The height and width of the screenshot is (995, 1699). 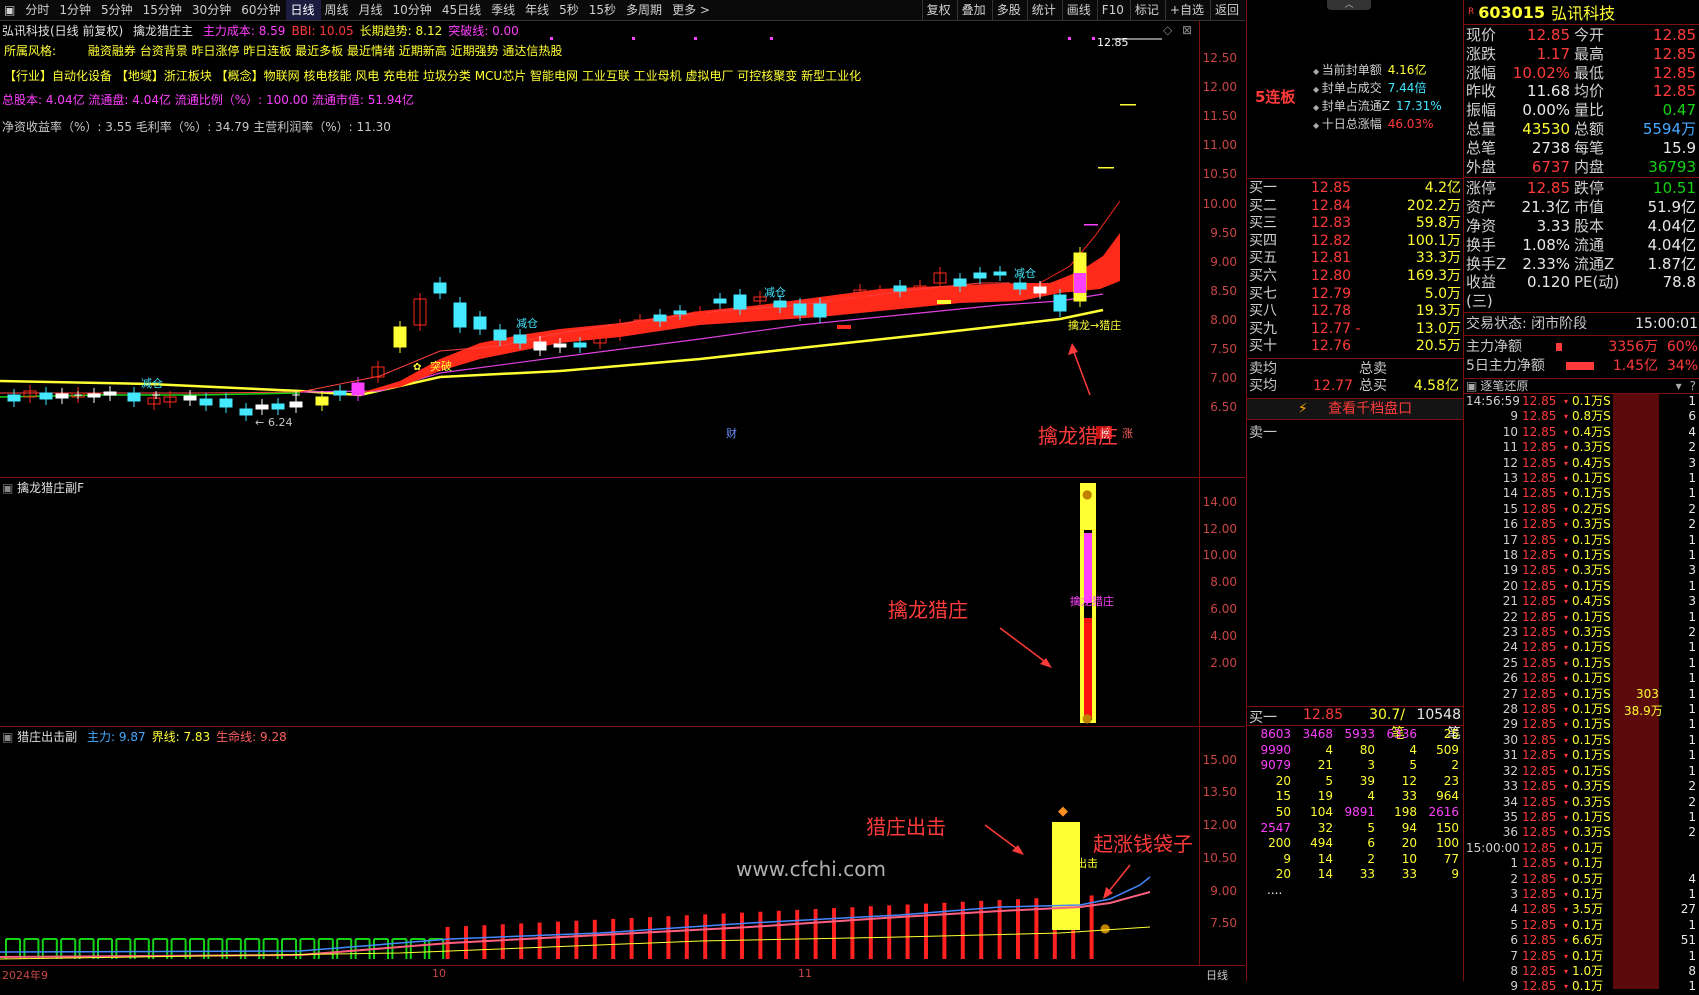 What do you see at coordinates (1581, 909) in the screenshot?
I see `tick-row: 4 12.85 ▾ 3.5万 27` at bounding box center [1581, 909].